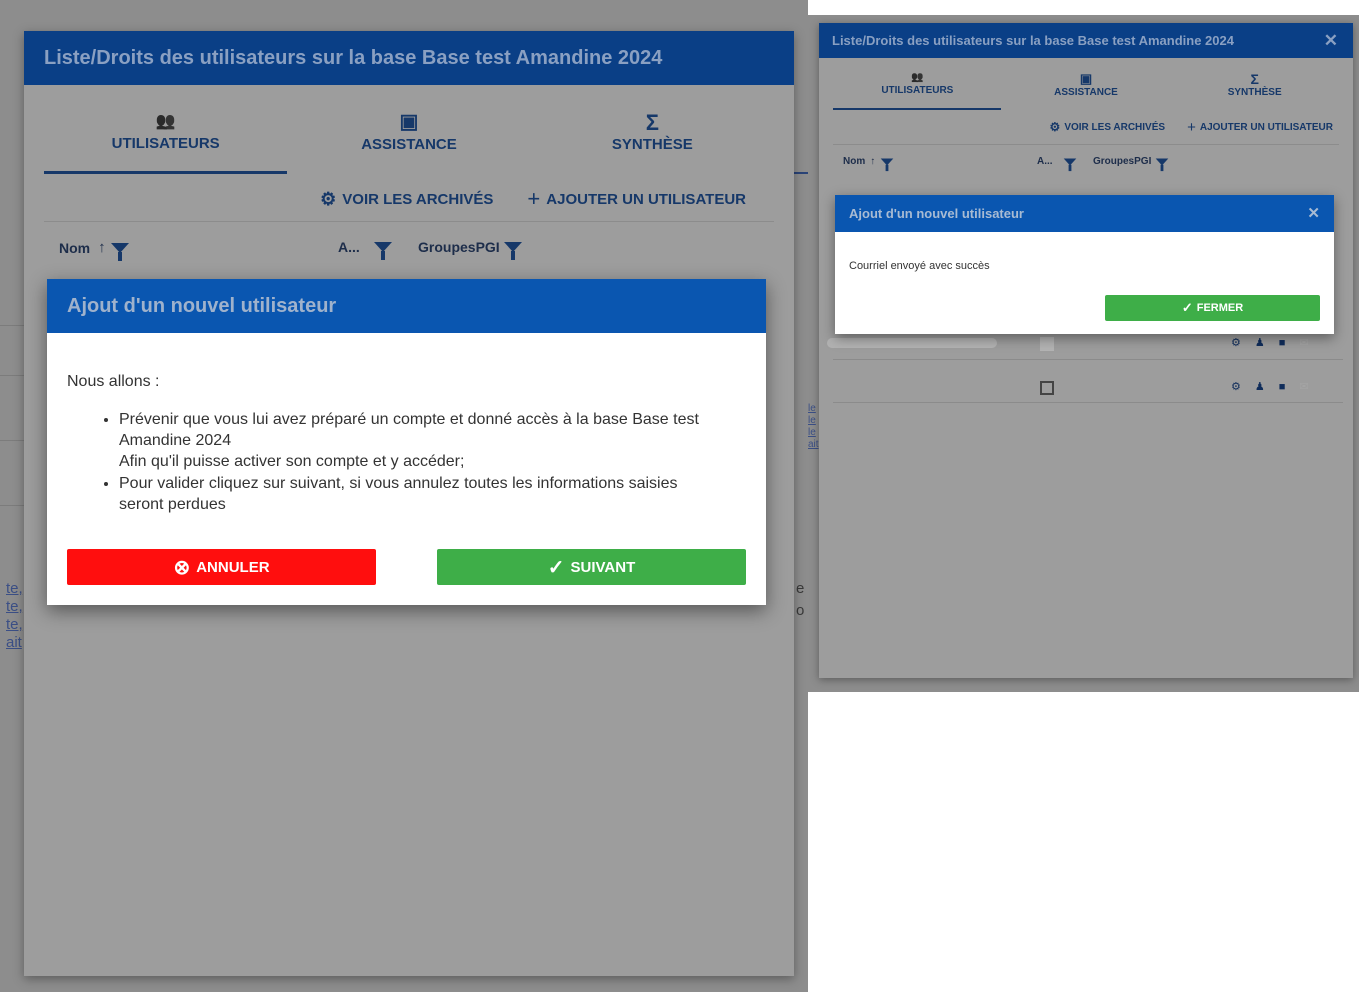 This screenshot has height=992, width=1359. I want to click on tab-label: UTILISATEURS, so click(917, 90).